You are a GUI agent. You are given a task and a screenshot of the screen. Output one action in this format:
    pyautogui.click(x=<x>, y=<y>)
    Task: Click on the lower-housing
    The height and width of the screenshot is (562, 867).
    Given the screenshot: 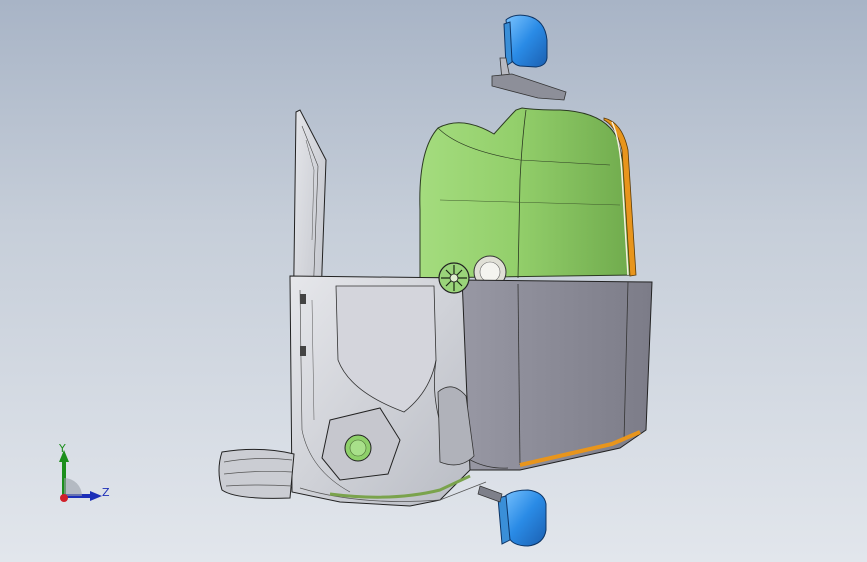 What is the action you would take?
    pyautogui.click(x=555, y=375)
    